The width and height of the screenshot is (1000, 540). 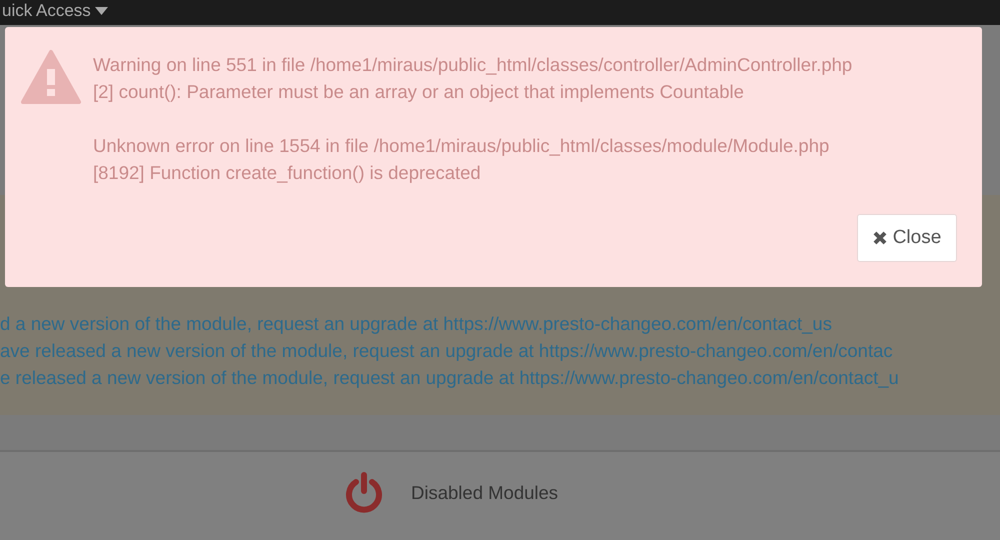 What do you see at coordinates (287, 173) in the screenshot?
I see `error-detail: [8192] Function create_function() is deprecated` at bounding box center [287, 173].